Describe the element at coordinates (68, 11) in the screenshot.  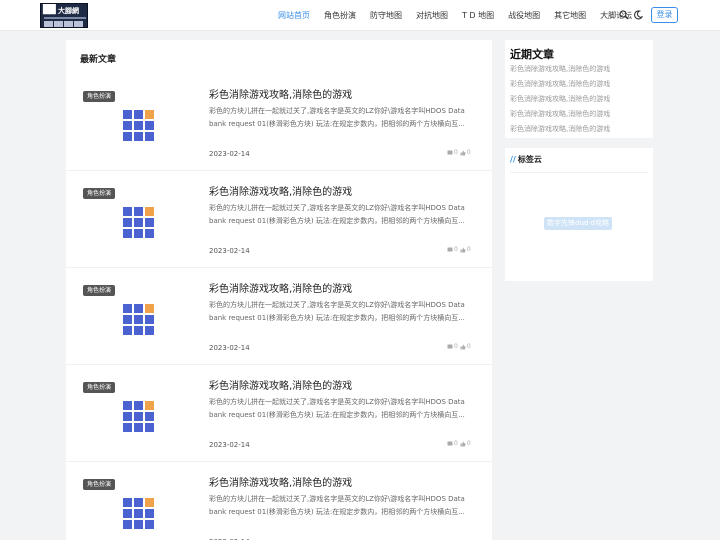
I see `logo-text: 大腳網` at that location.